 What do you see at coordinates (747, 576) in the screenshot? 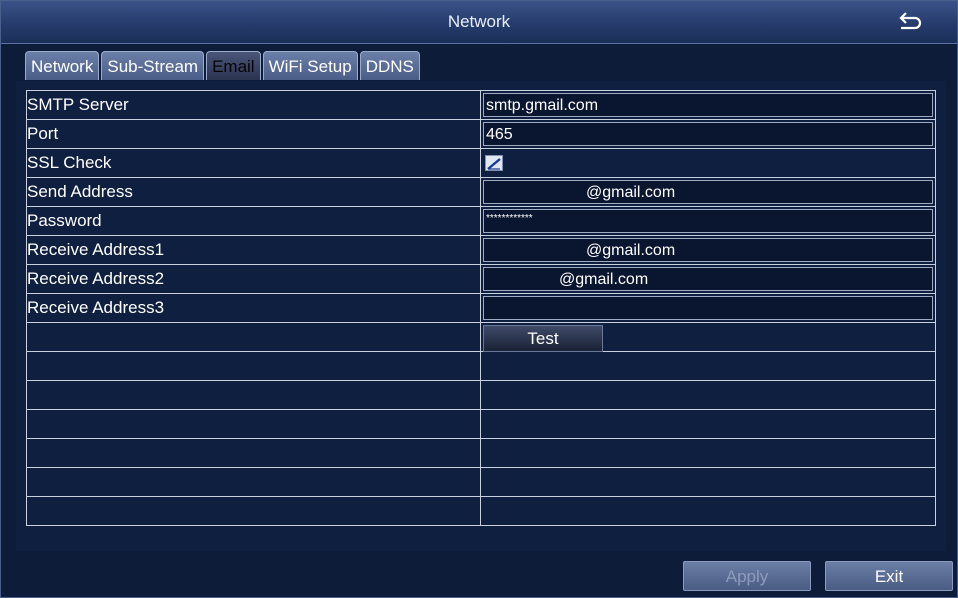
I see `apply-button: Apply` at bounding box center [747, 576].